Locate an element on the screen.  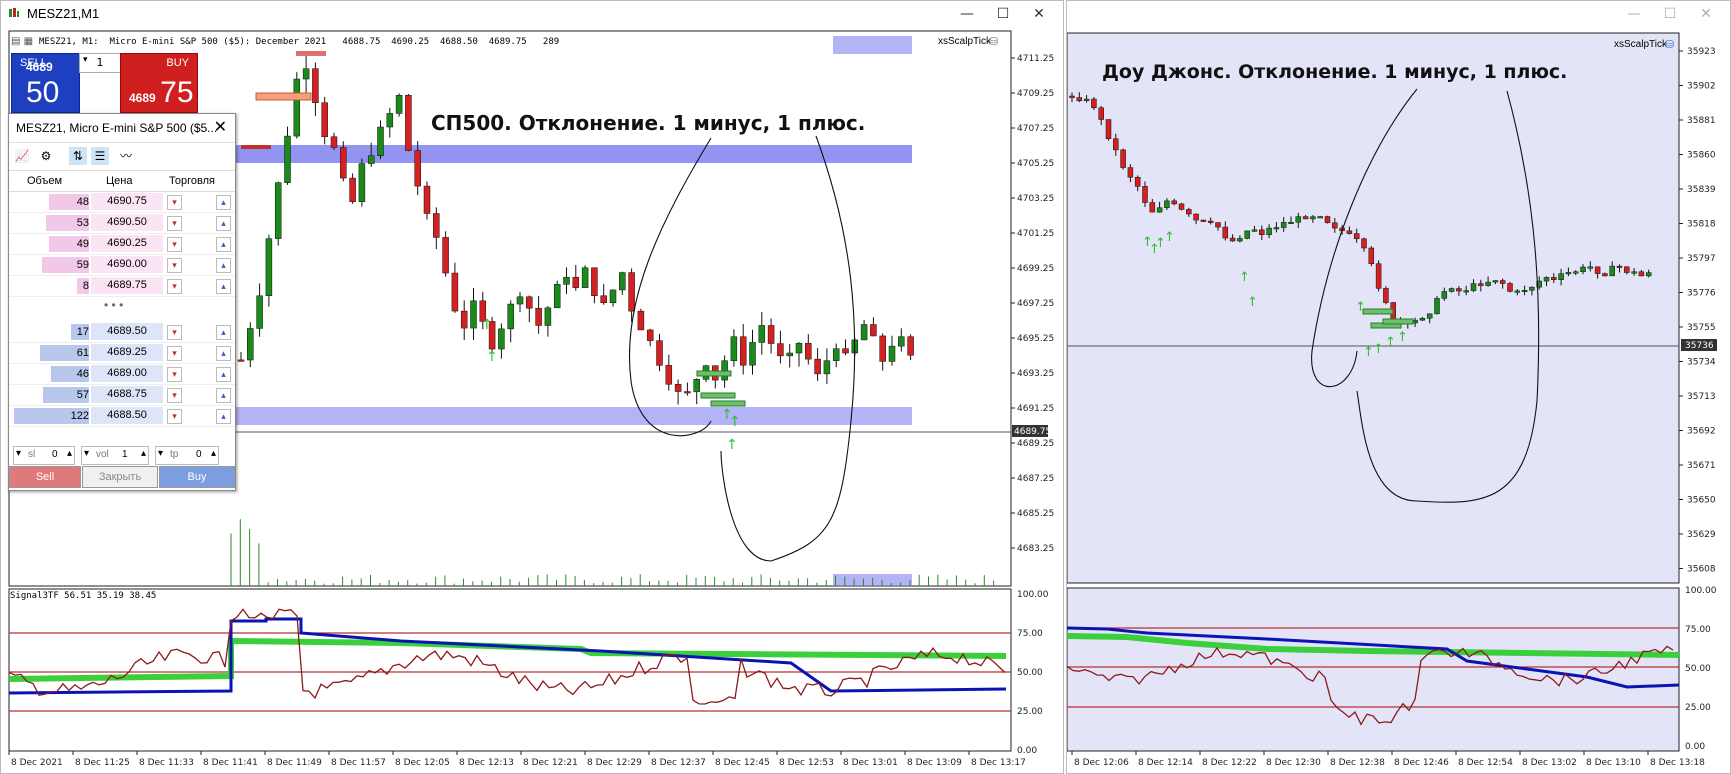
sl-field: ▾ sl 0 ▴ is located at coordinates (44, 455).